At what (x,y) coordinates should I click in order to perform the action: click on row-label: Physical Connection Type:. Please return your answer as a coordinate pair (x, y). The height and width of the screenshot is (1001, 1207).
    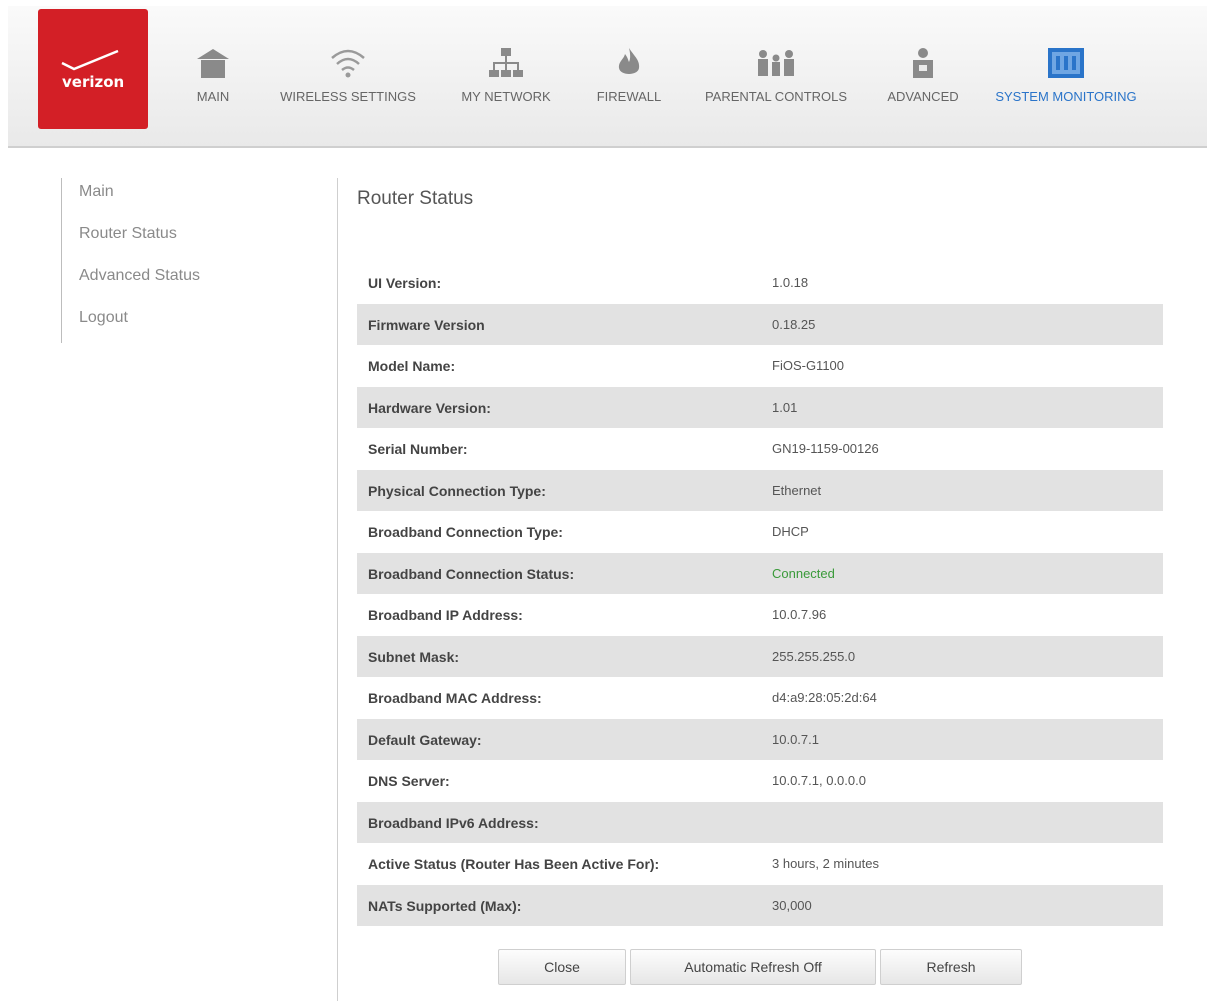
    Looking at the image, I should click on (457, 490).